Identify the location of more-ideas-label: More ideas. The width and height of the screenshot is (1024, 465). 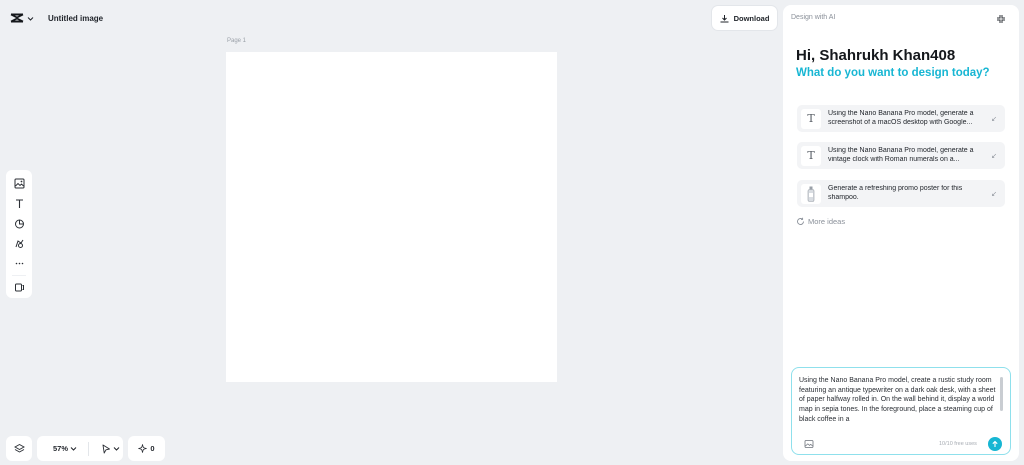
(827, 221).